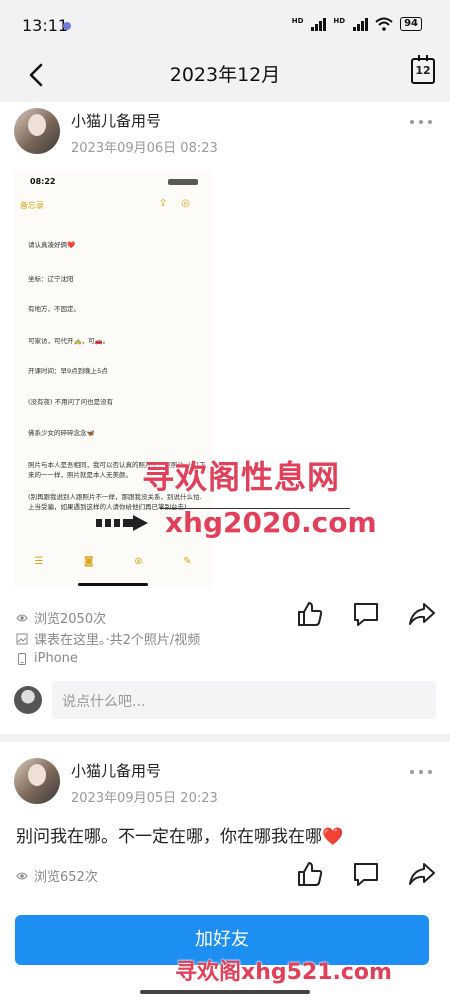  What do you see at coordinates (225, 738) in the screenshot?
I see `post-divider` at bounding box center [225, 738].